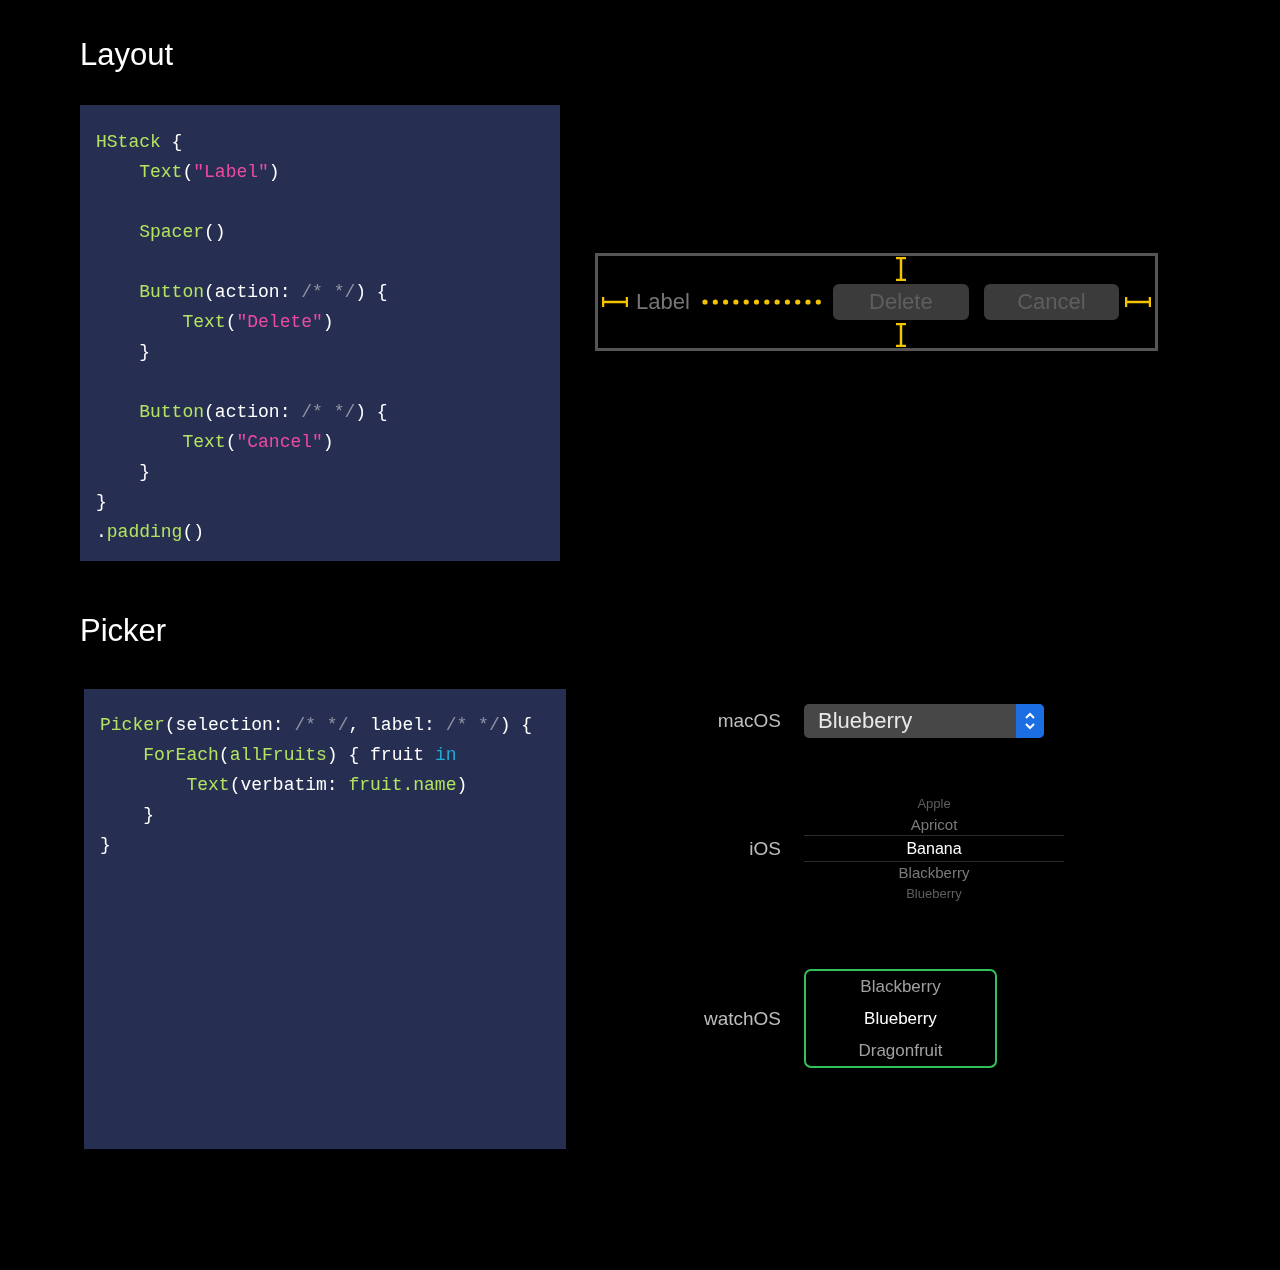  Describe the element at coordinates (327, 785) in the screenshot. I see `code-line: Text(verbatim: fruit.name)` at that location.